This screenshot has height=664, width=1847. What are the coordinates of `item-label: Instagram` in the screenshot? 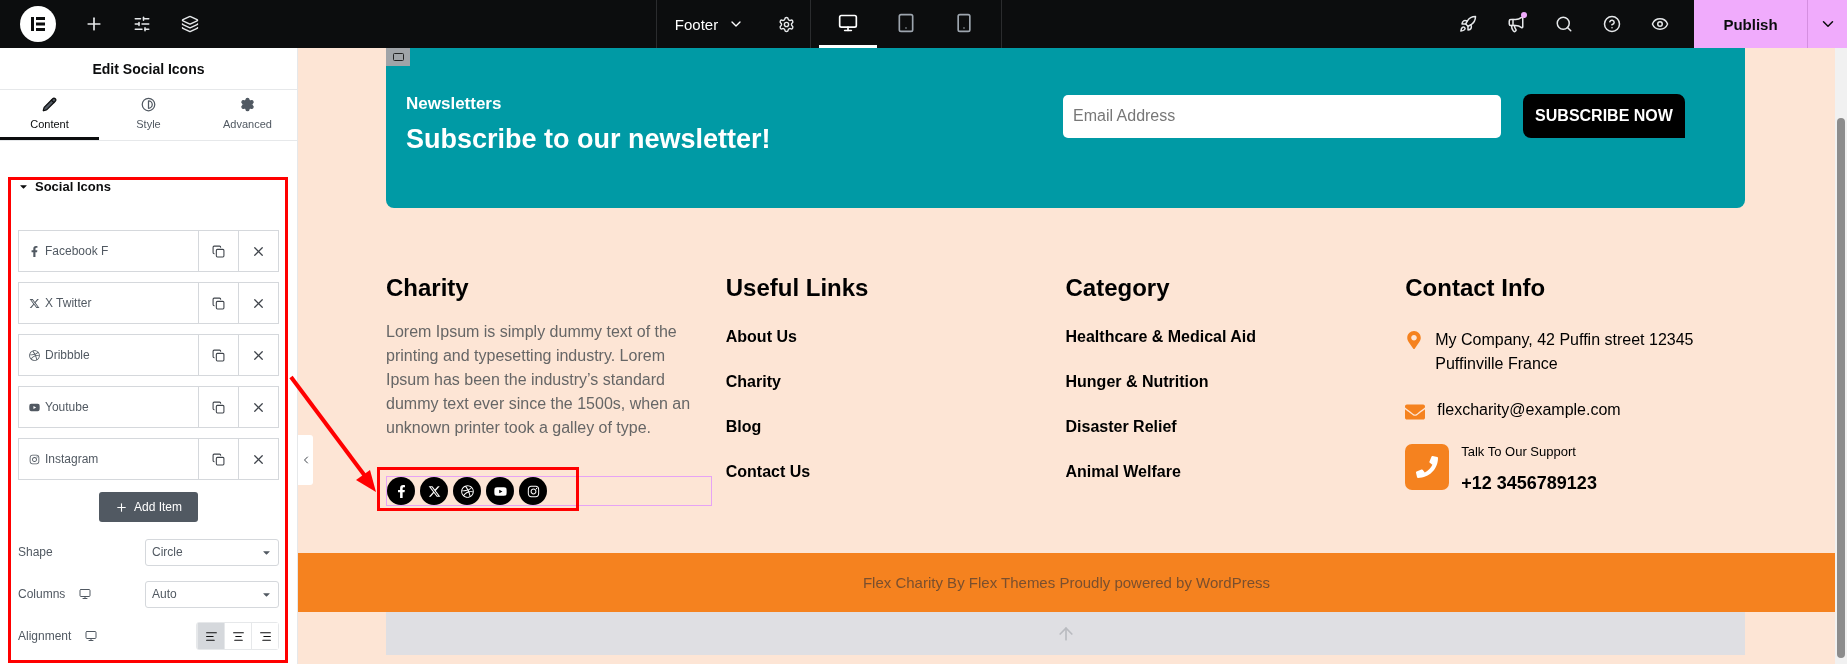 It's located at (72, 459).